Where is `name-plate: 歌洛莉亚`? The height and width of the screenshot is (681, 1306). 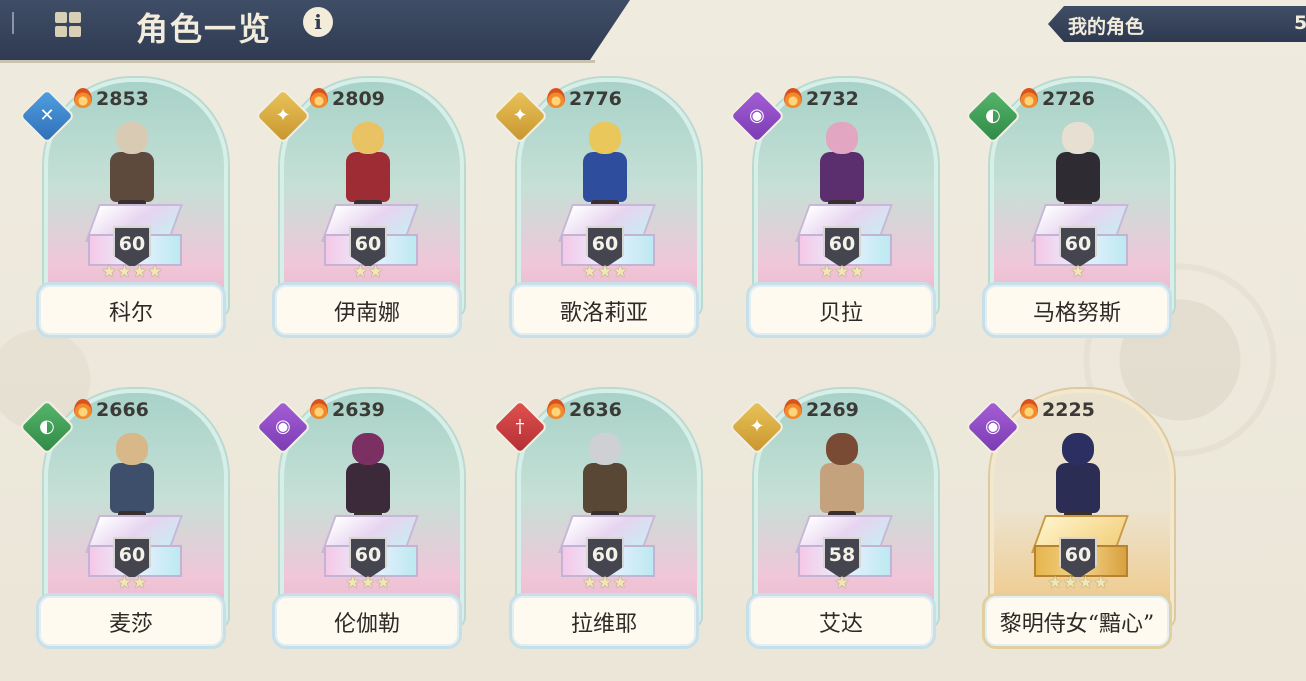 name-plate: 歌洛莉亚 is located at coordinates (604, 310).